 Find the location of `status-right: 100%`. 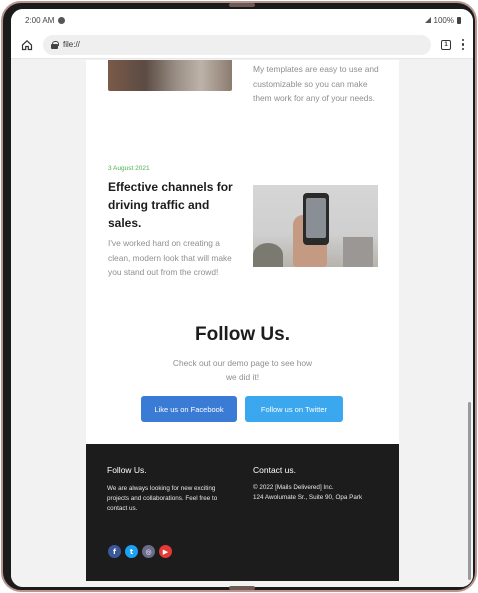

status-right: 100% is located at coordinates (442, 20).